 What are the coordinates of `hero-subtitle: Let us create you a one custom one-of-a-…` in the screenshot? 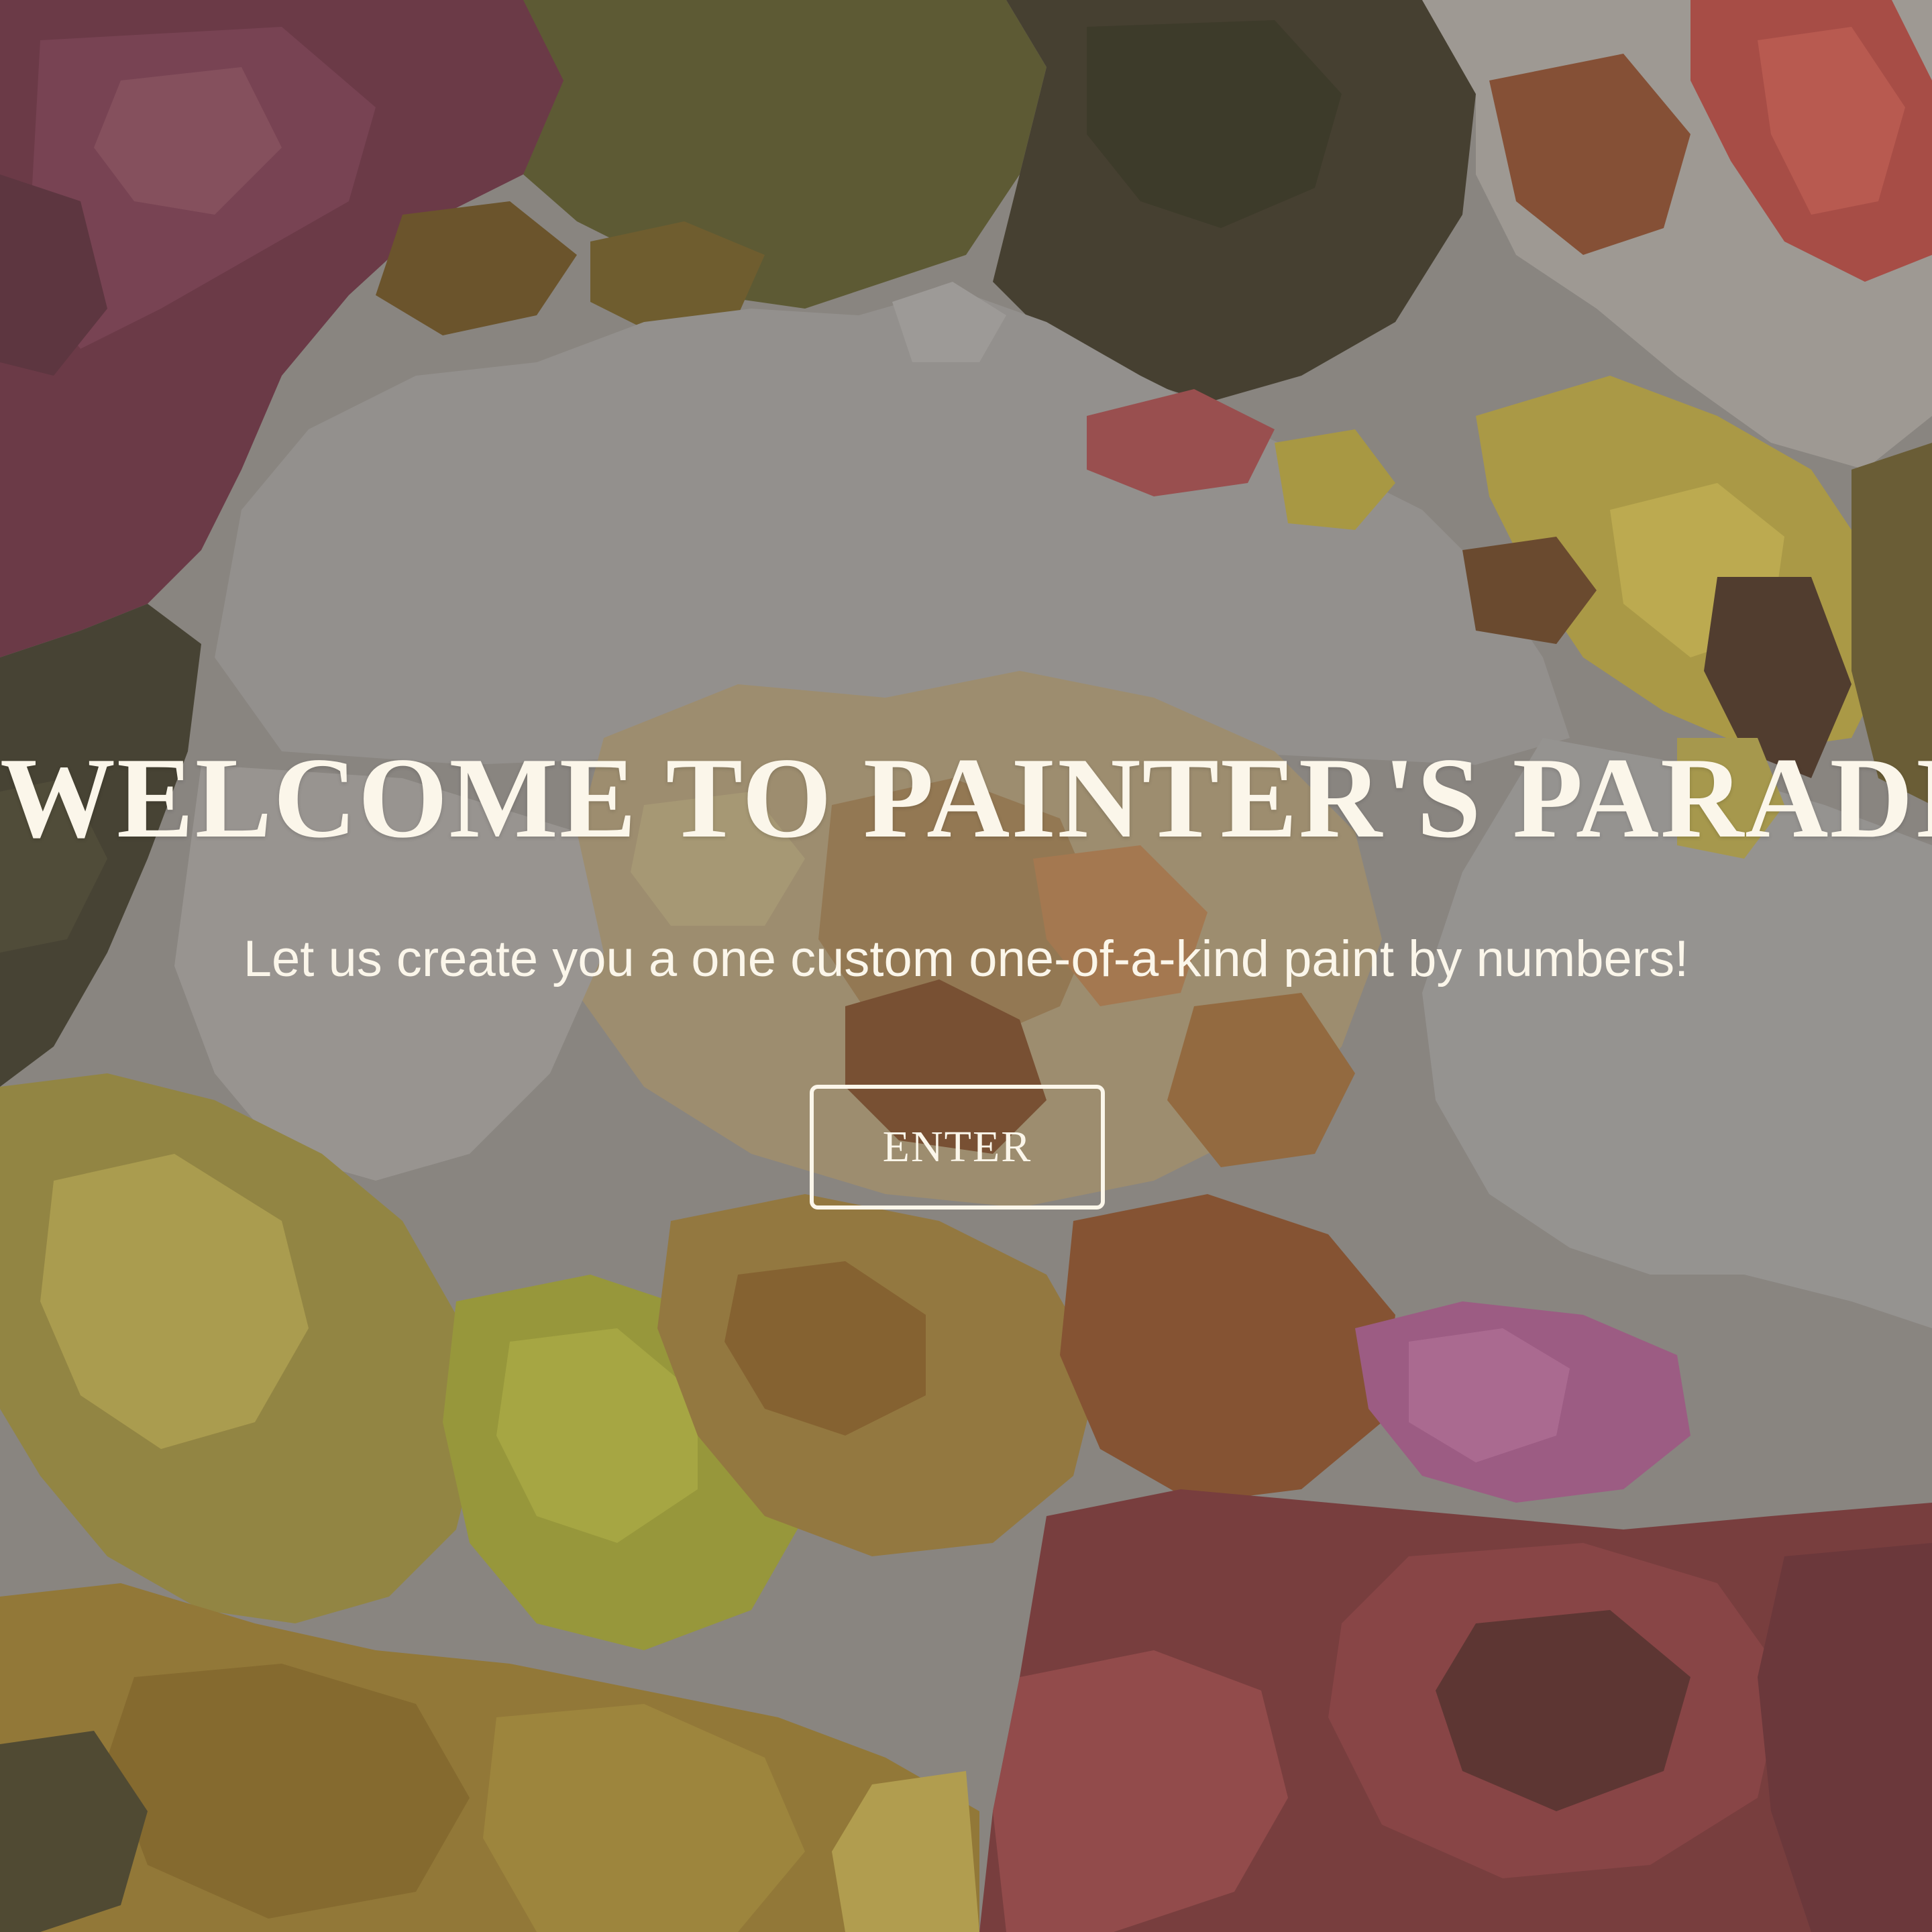 It's located at (966, 958).